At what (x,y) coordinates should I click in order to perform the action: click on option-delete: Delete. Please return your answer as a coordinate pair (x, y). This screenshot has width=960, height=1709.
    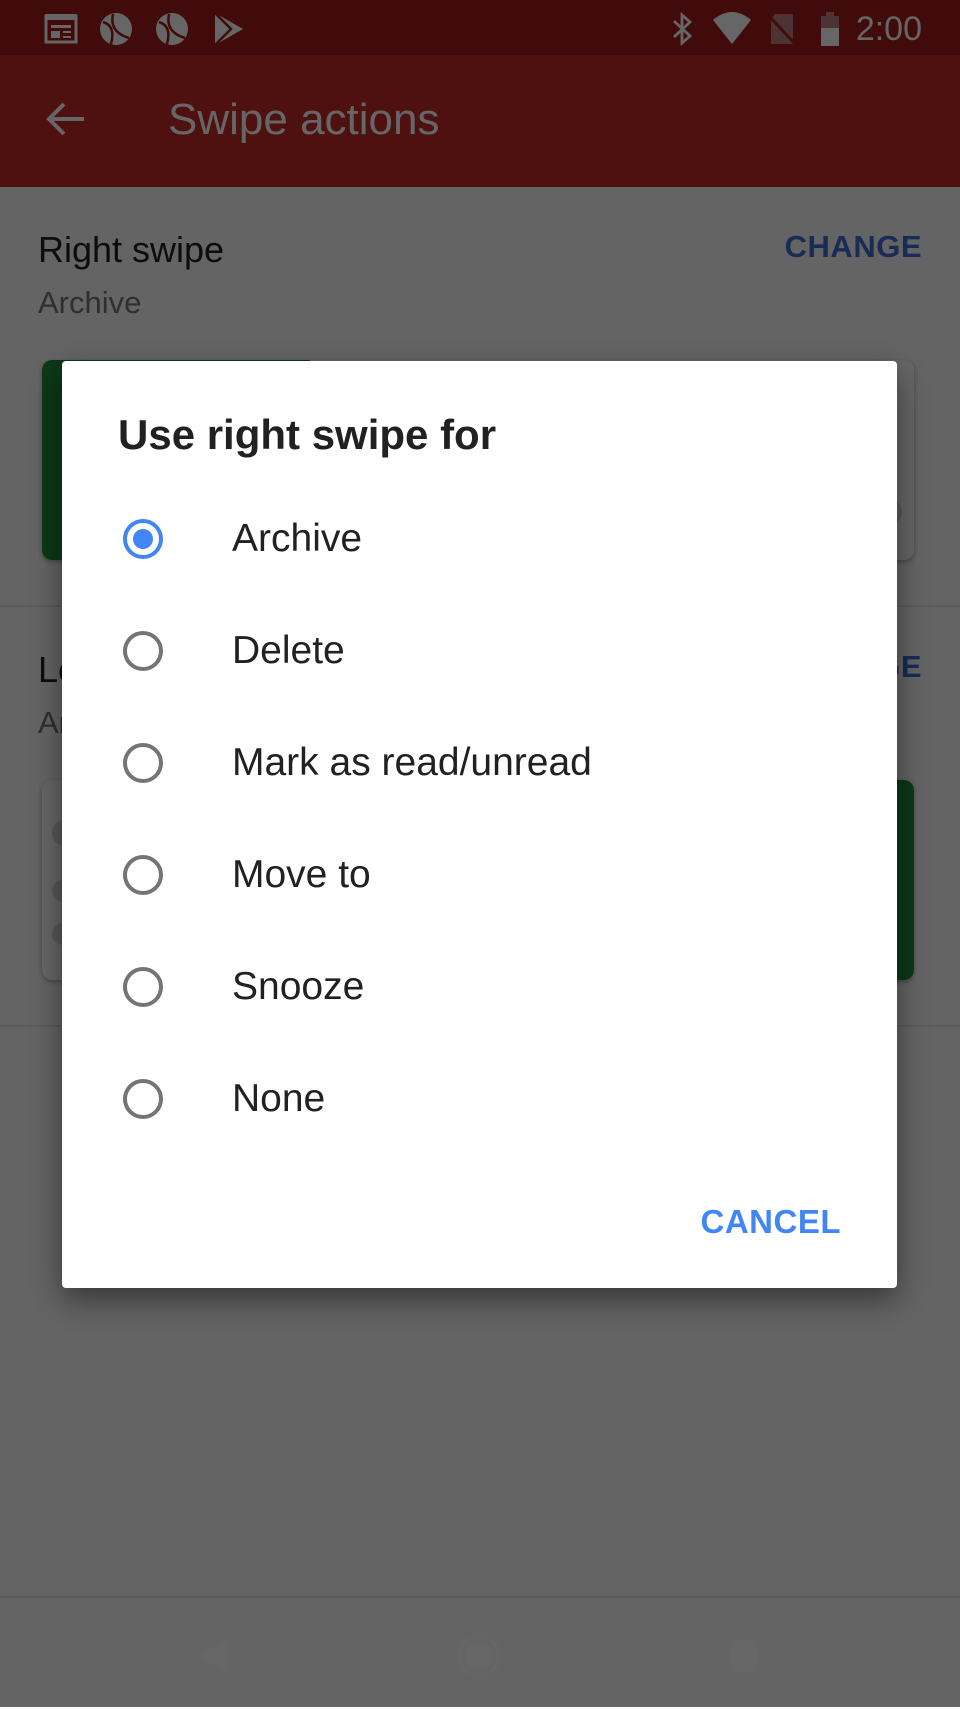
    Looking at the image, I should click on (479, 654).